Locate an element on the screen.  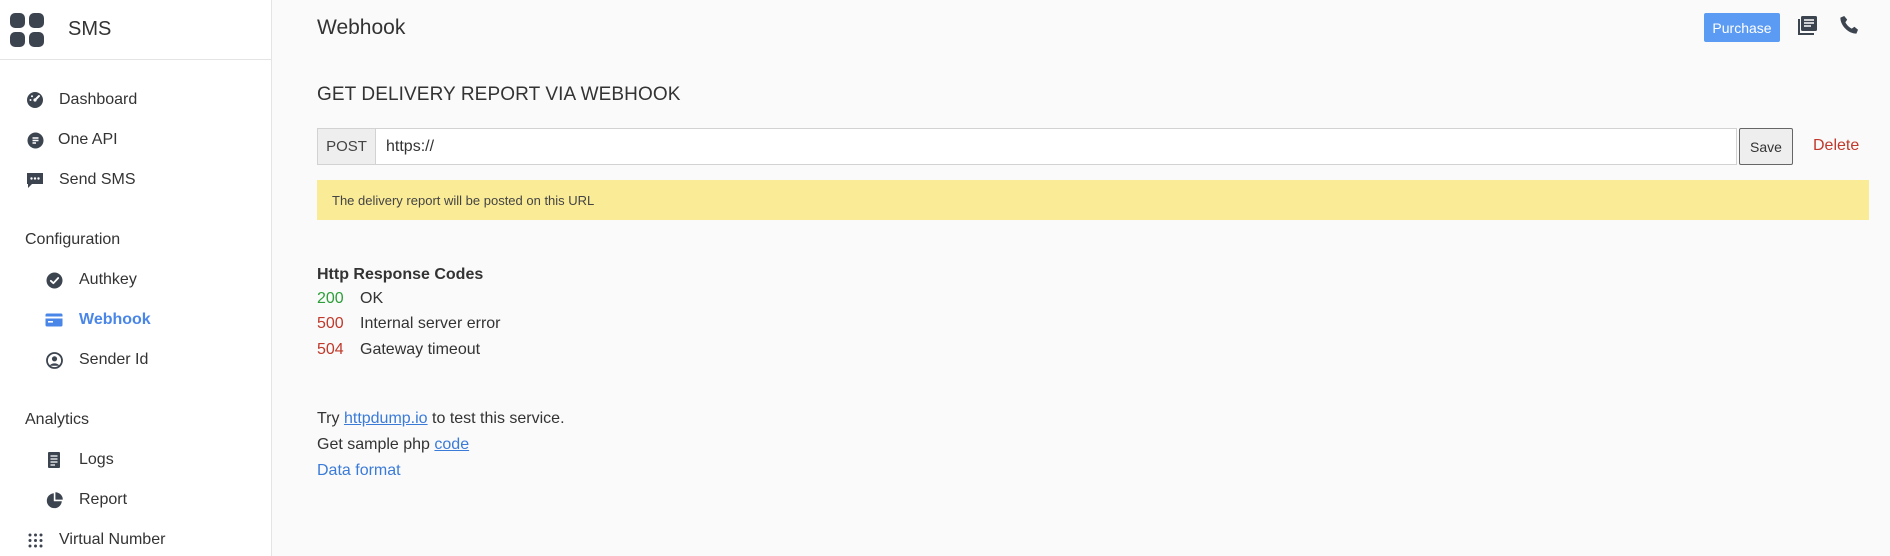
app-logo-icon is located at coordinates (27, 29).